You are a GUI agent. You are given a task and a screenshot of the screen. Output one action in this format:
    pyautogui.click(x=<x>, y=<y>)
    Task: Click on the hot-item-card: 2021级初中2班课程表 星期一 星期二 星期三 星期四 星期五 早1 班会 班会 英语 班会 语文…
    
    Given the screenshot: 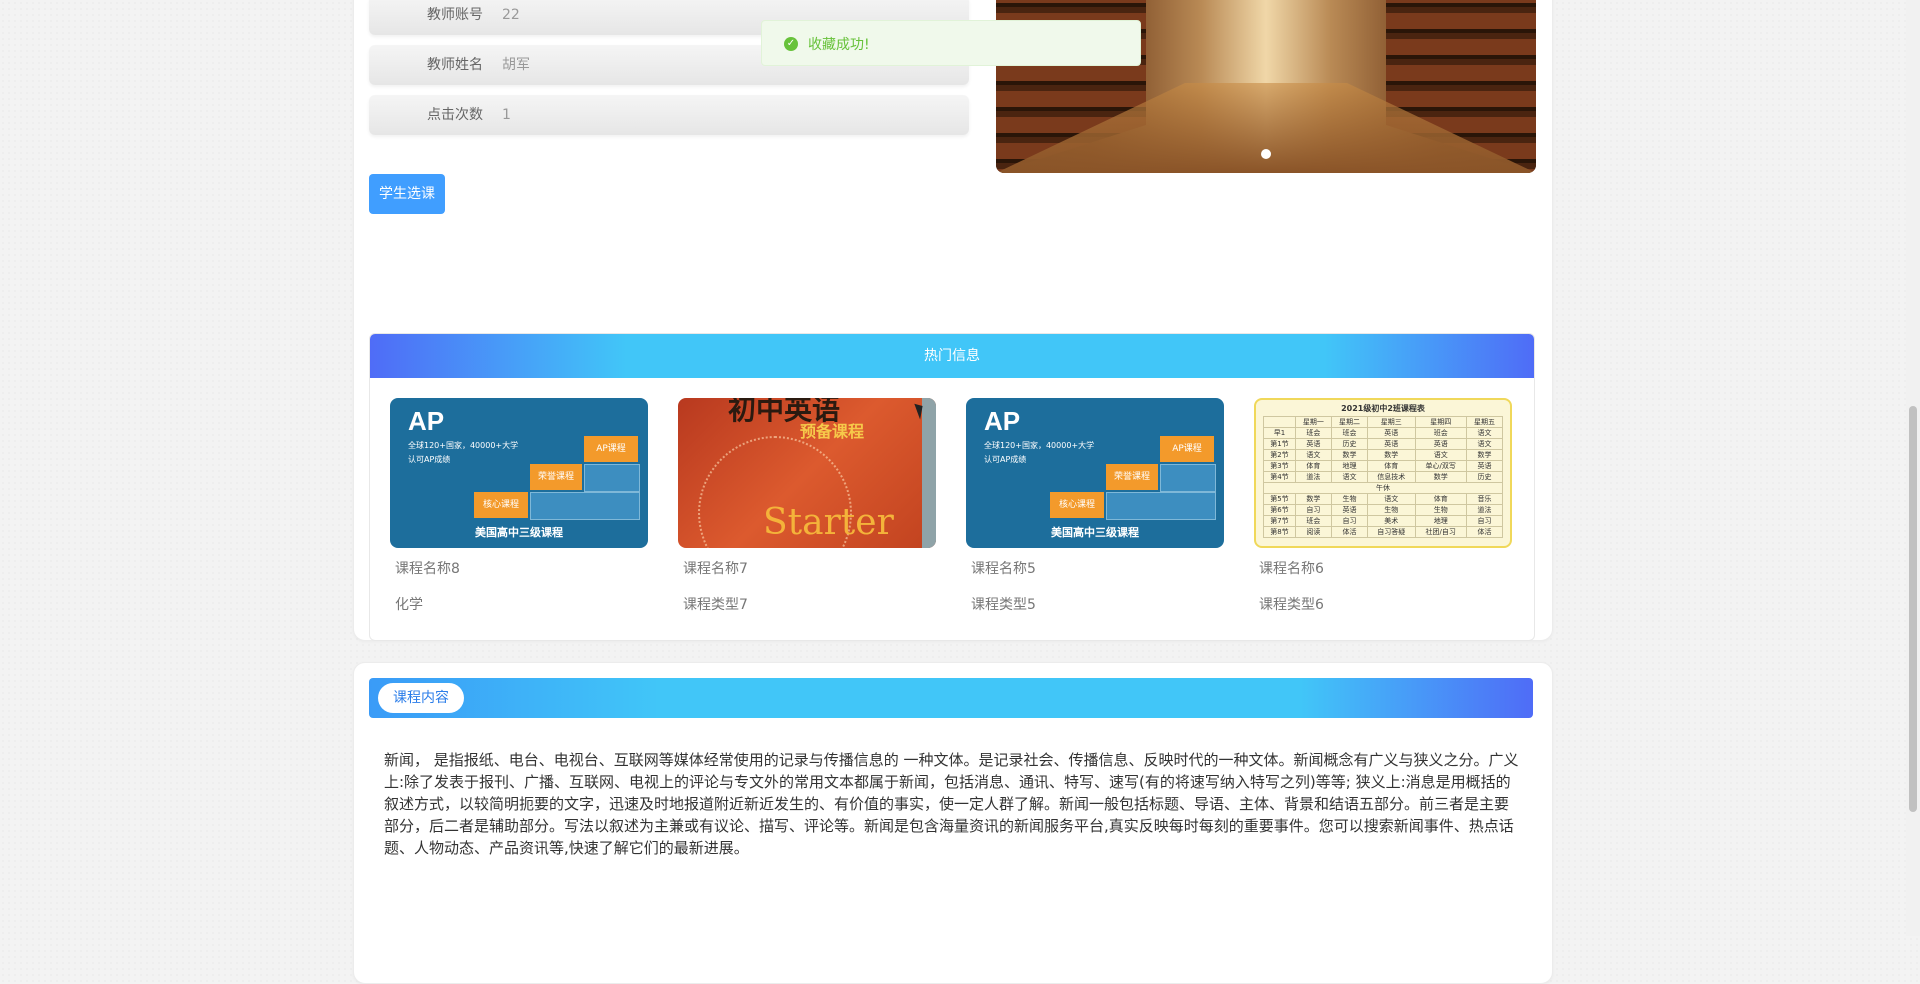 What is the action you would take?
    pyautogui.click(x=1383, y=505)
    